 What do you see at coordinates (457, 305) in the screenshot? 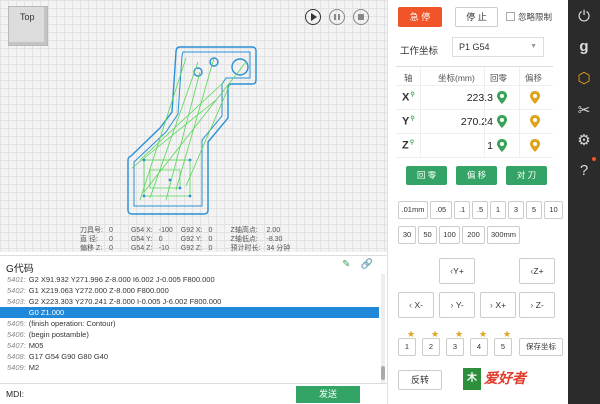
I see `jog-y-minus-button: › Y-` at bounding box center [457, 305].